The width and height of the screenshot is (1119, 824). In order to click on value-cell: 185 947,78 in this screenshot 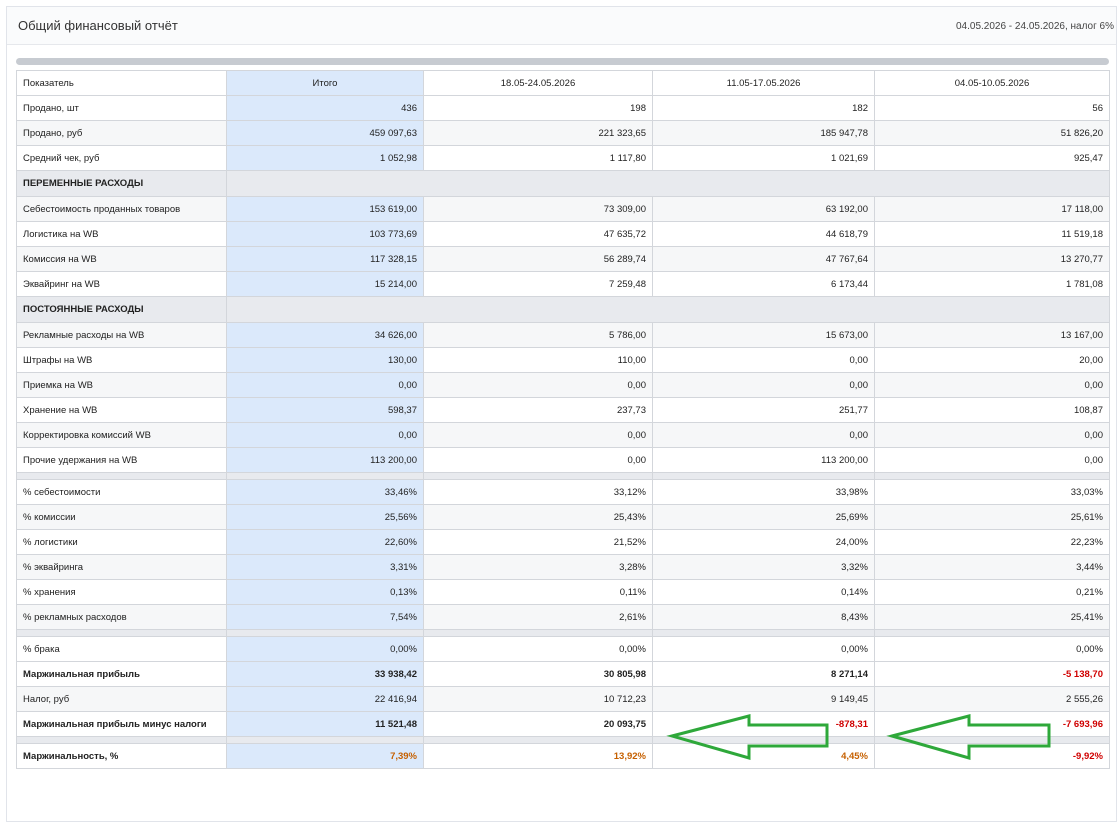, I will do `click(763, 133)`.